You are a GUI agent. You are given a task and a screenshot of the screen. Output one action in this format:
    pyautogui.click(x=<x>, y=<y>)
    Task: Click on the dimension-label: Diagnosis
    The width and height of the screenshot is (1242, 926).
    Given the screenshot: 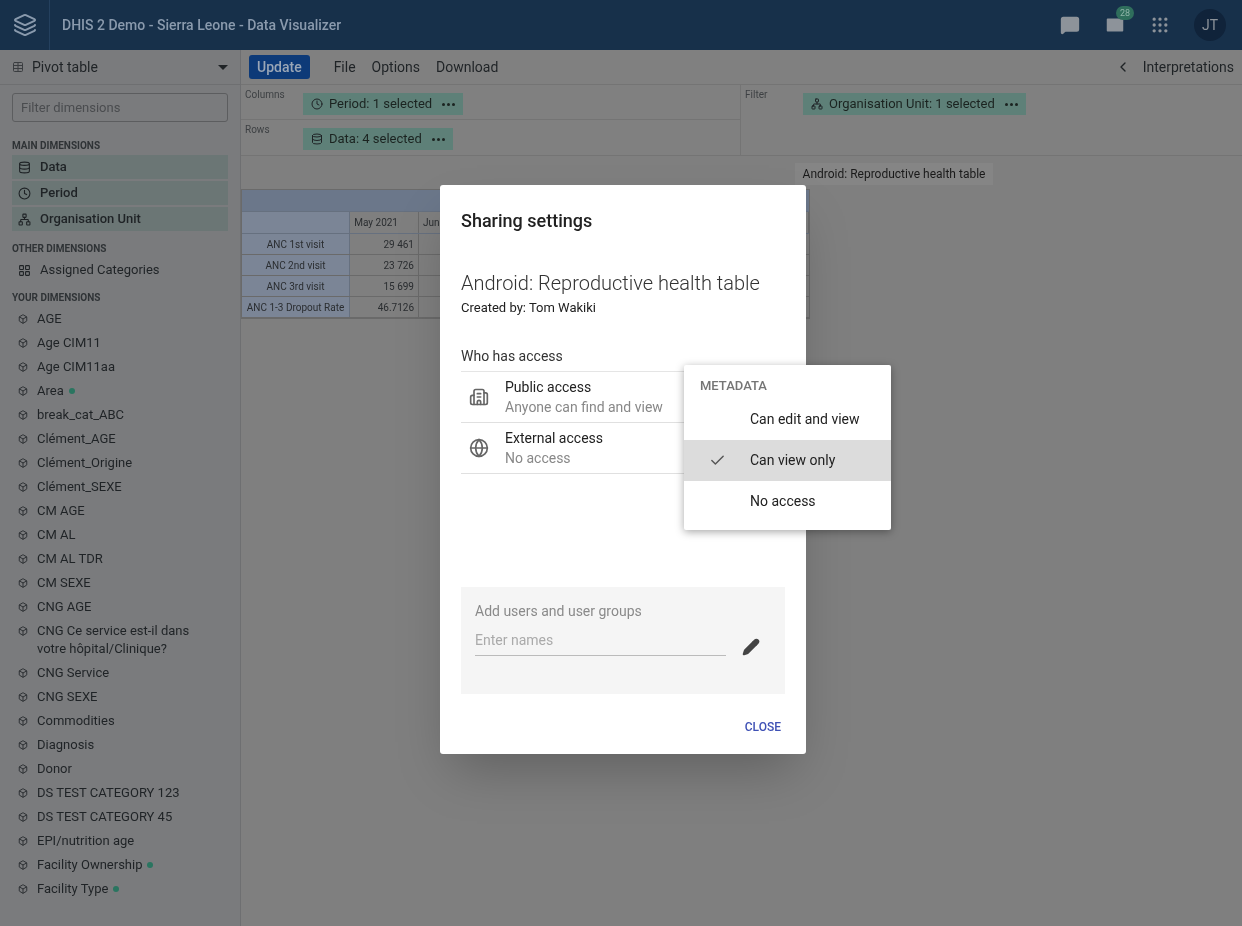 What is the action you would take?
    pyautogui.click(x=66, y=745)
    